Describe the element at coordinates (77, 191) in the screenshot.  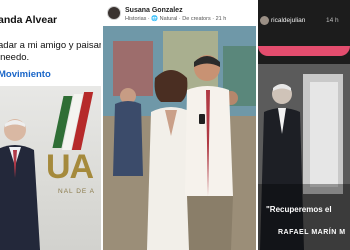
I see `backdrop-logo-subtext: NAL DE A` at that location.